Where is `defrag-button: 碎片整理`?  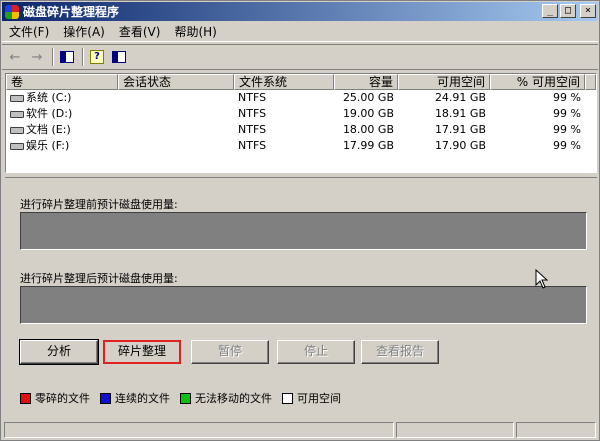
defrag-button: 碎片整理 is located at coordinates (142, 352).